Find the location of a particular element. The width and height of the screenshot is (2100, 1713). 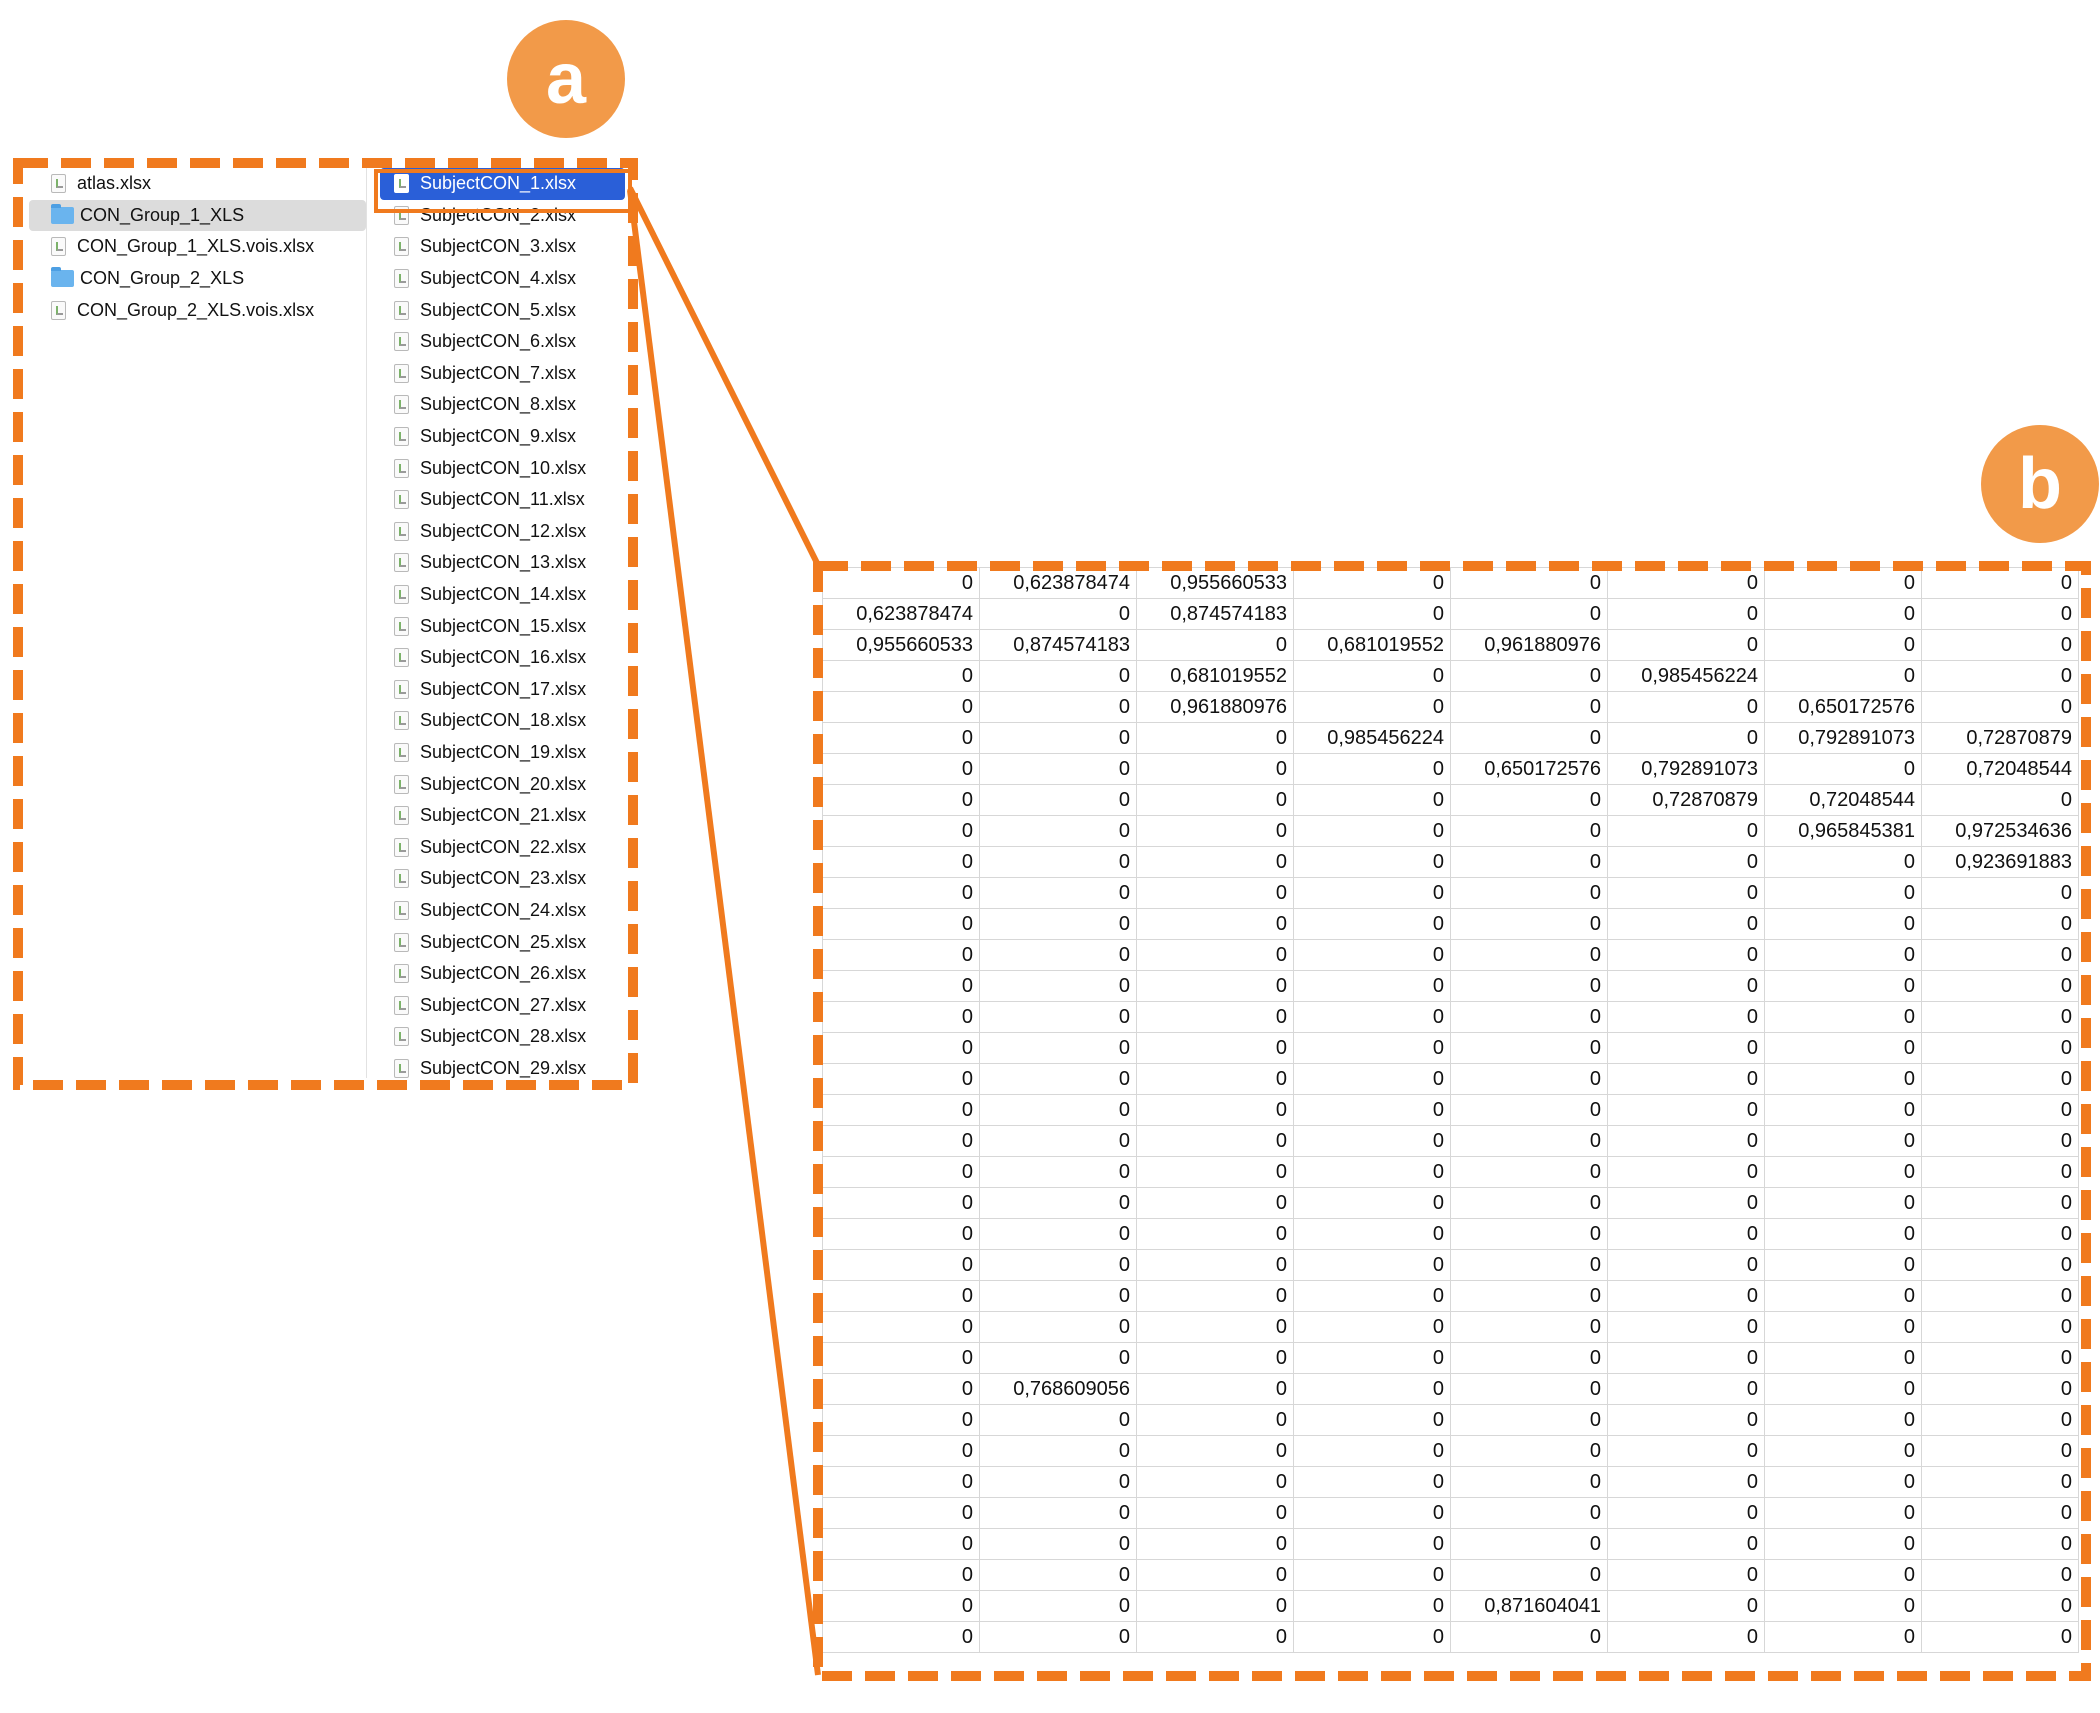

finder-file-item: SubjectCON_3.xlsx is located at coordinates (502, 247).